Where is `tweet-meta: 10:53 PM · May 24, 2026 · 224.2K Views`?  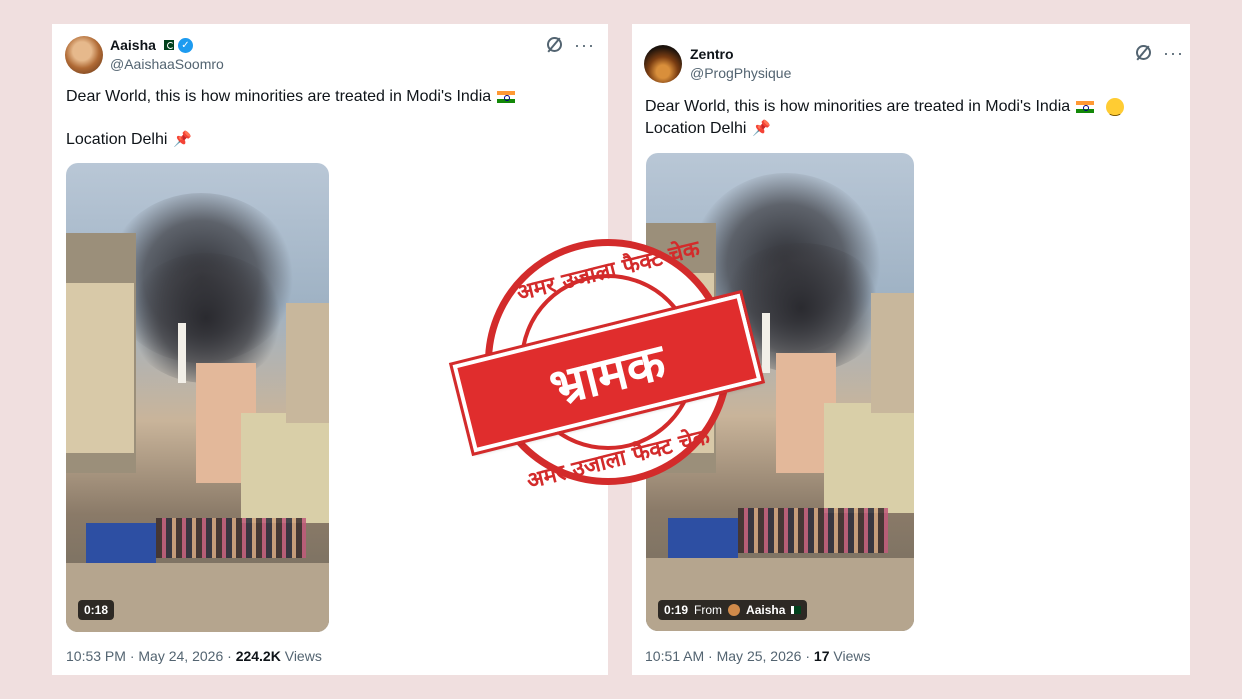 tweet-meta: 10:53 PM · May 24, 2026 · 224.2K Views is located at coordinates (194, 656).